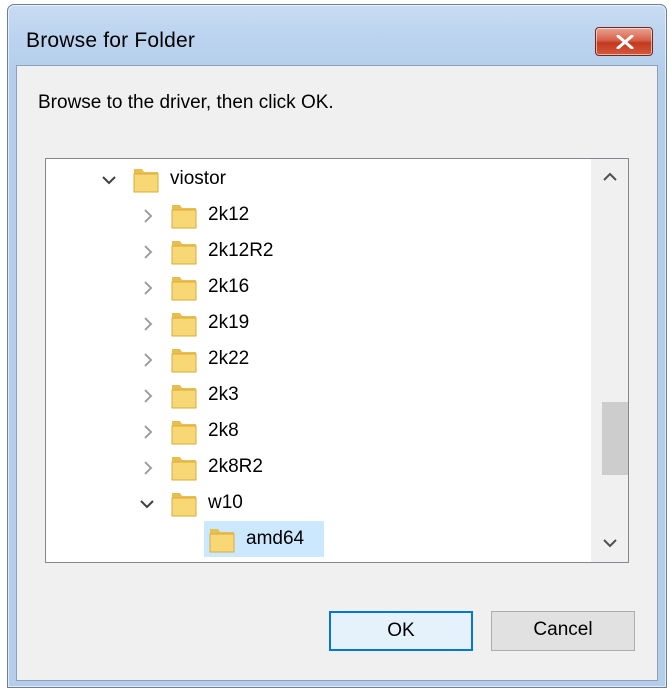  What do you see at coordinates (318, 395) in the screenshot?
I see `tree-item: 2k3` at bounding box center [318, 395].